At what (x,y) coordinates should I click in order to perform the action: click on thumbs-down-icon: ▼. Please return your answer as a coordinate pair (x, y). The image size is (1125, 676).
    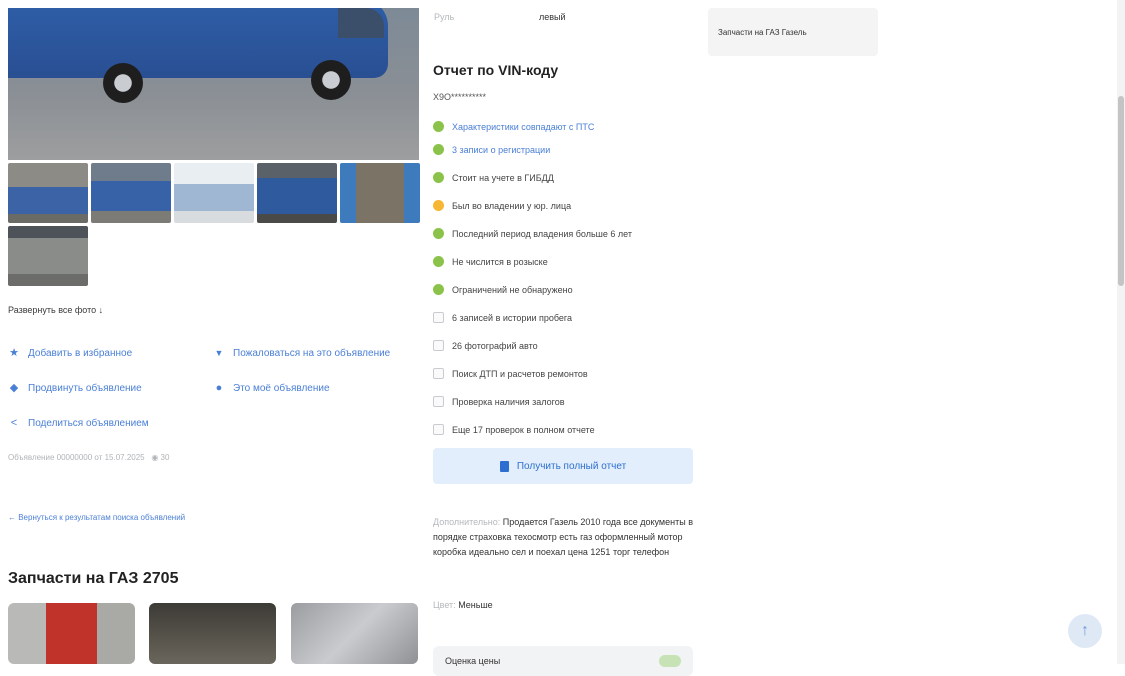
    Looking at the image, I should click on (219, 353).